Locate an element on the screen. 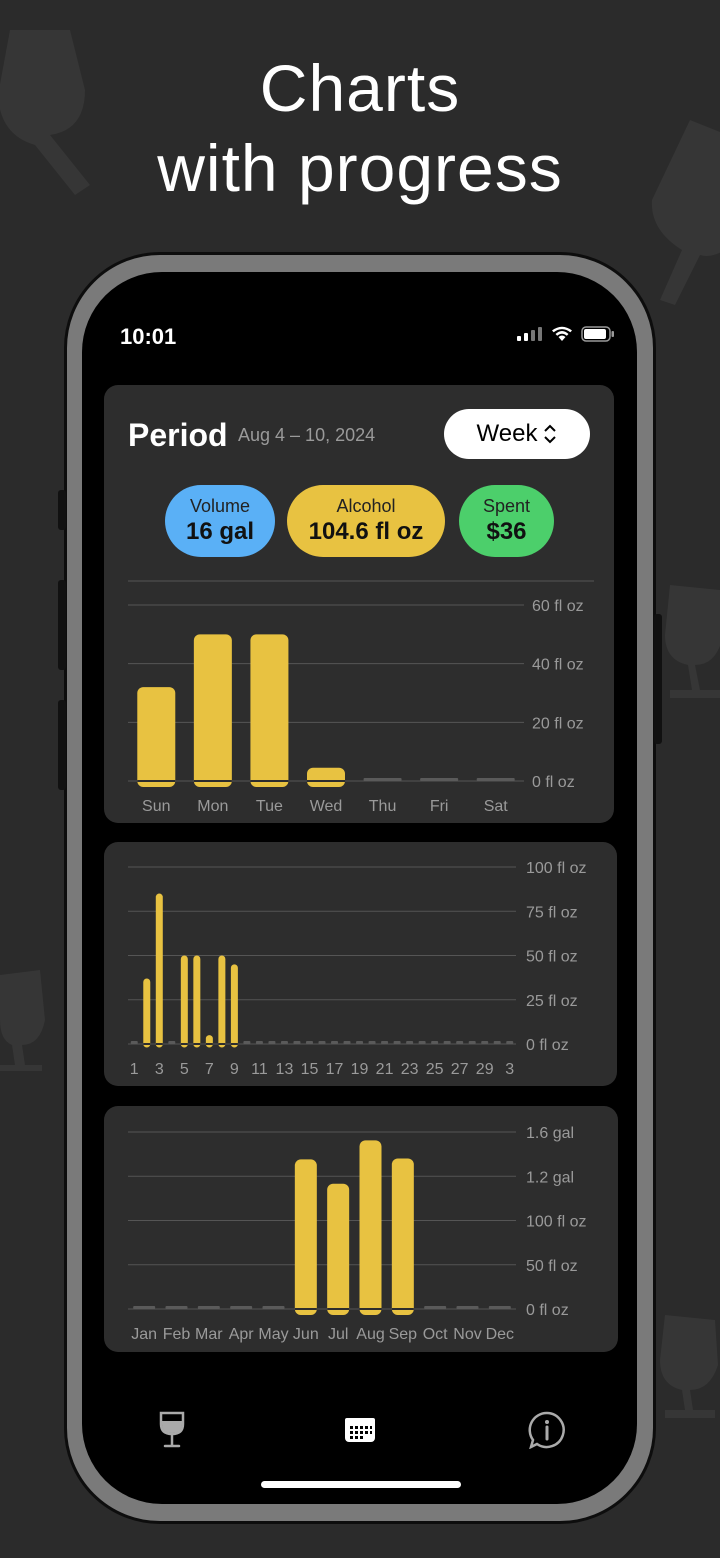 This screenshot has height=1558, width=720. headline: Charts with progress is located at coordinates (360, 128).